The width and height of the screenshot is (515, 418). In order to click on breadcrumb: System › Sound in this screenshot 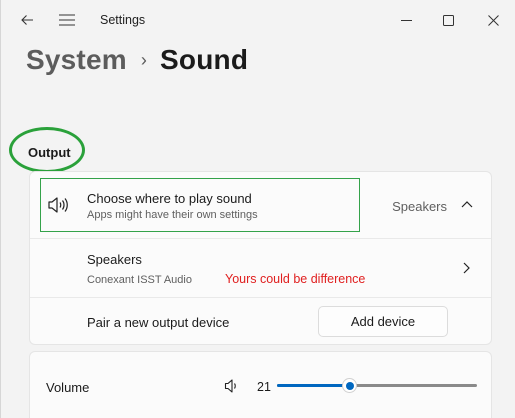, I will do `click(137, 60)`.